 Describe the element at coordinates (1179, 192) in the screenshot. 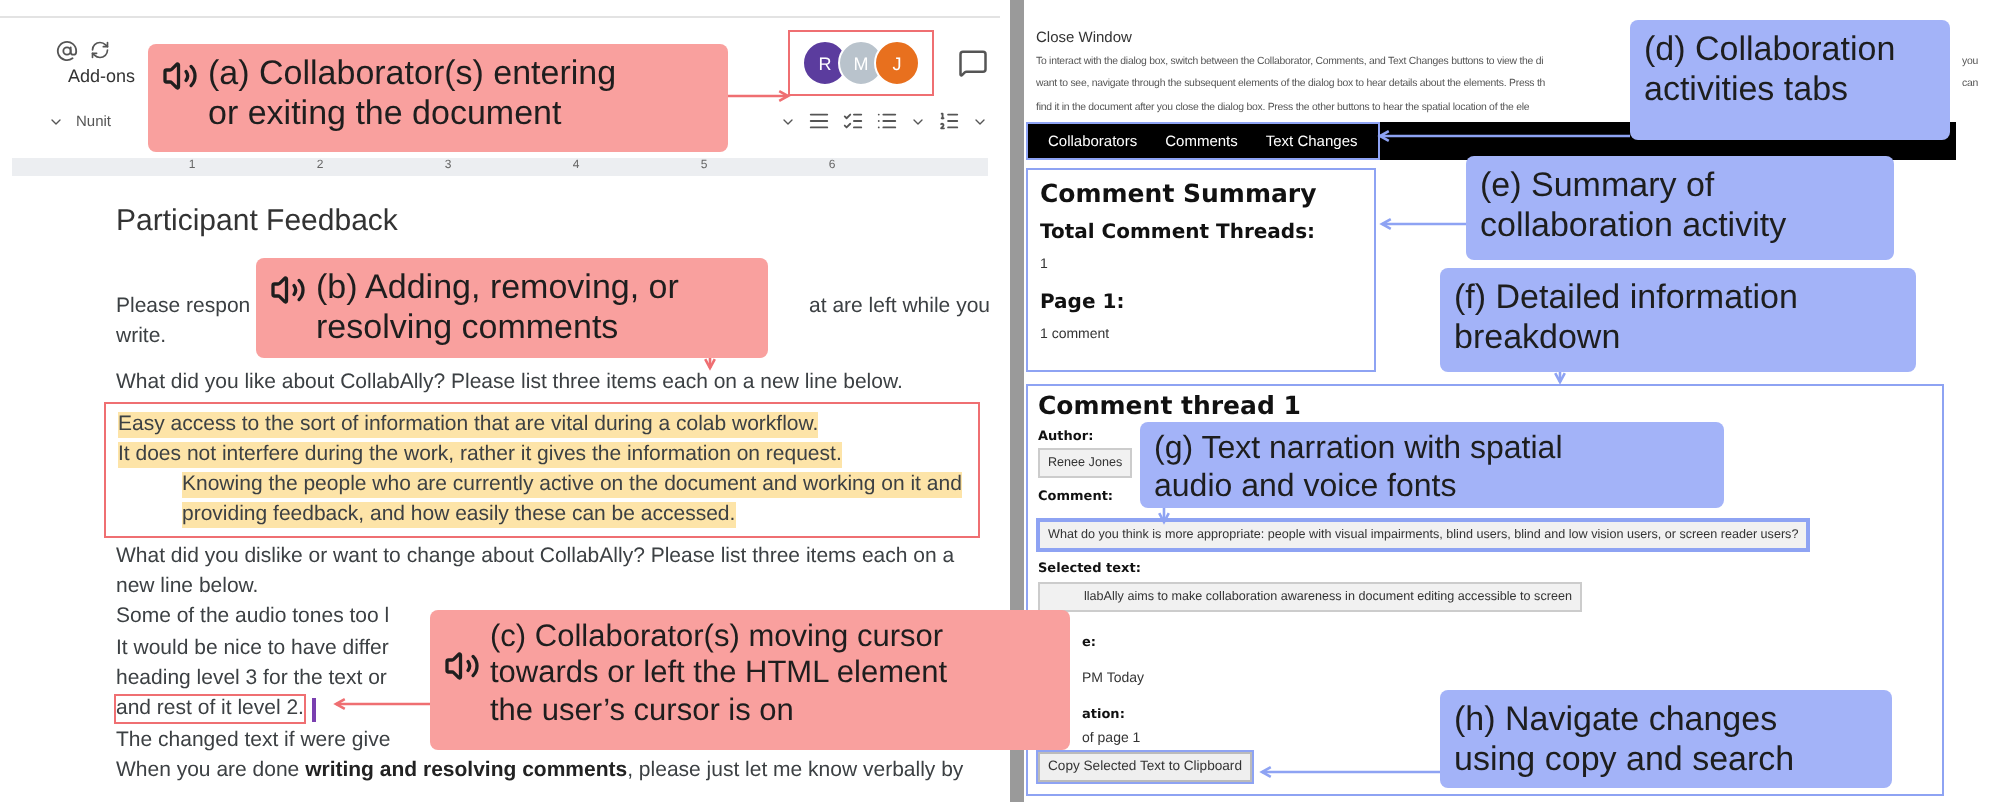

I see `summary-heading: Comment Summary` at that location.